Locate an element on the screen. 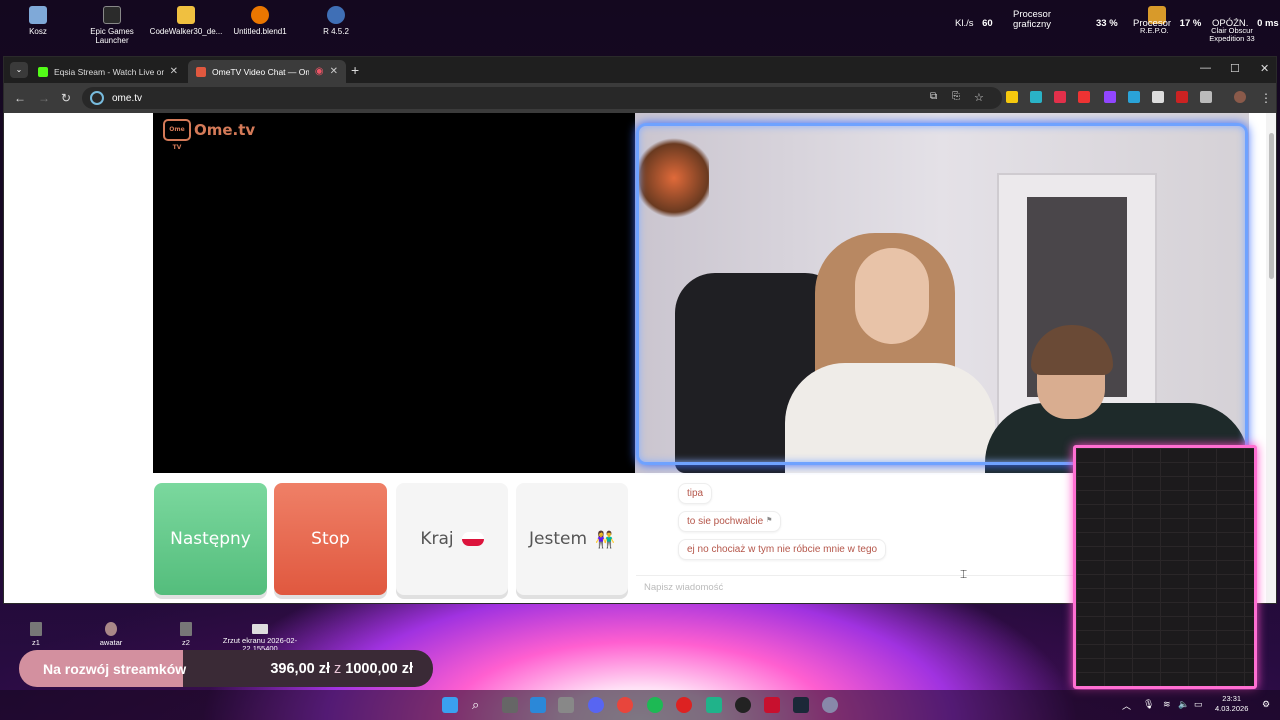  explorer-icon is located at coordinates (538, 705).